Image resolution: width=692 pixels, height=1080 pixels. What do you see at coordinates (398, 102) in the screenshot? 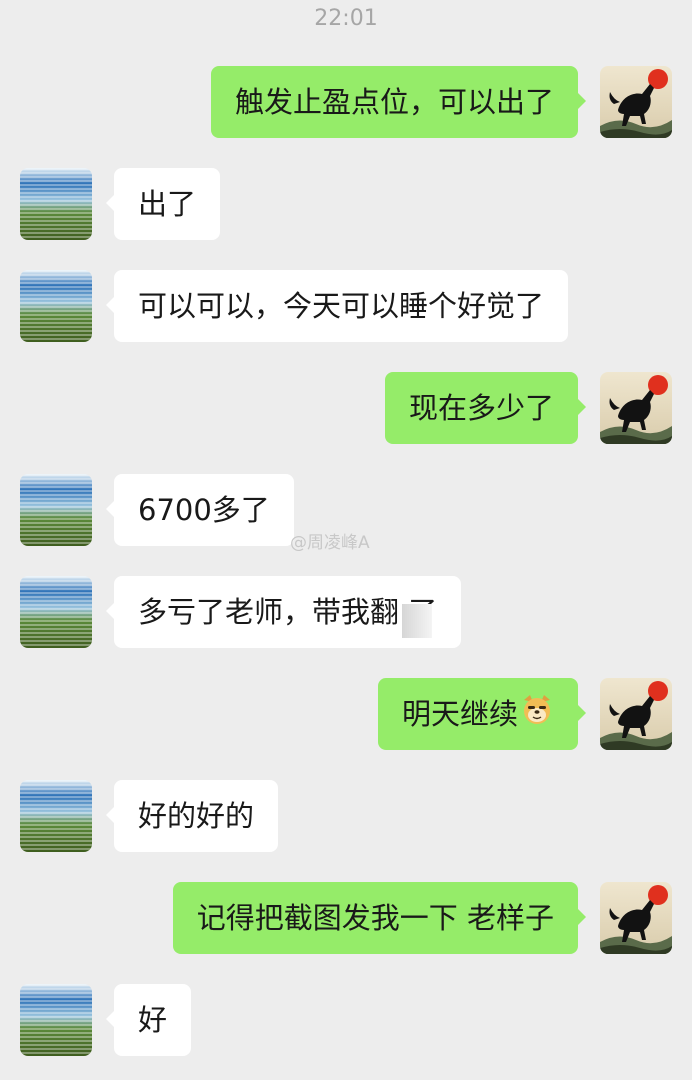
I see `message-bubble: 触发止盈点位，可以出了` at bounding box center [398, 102].